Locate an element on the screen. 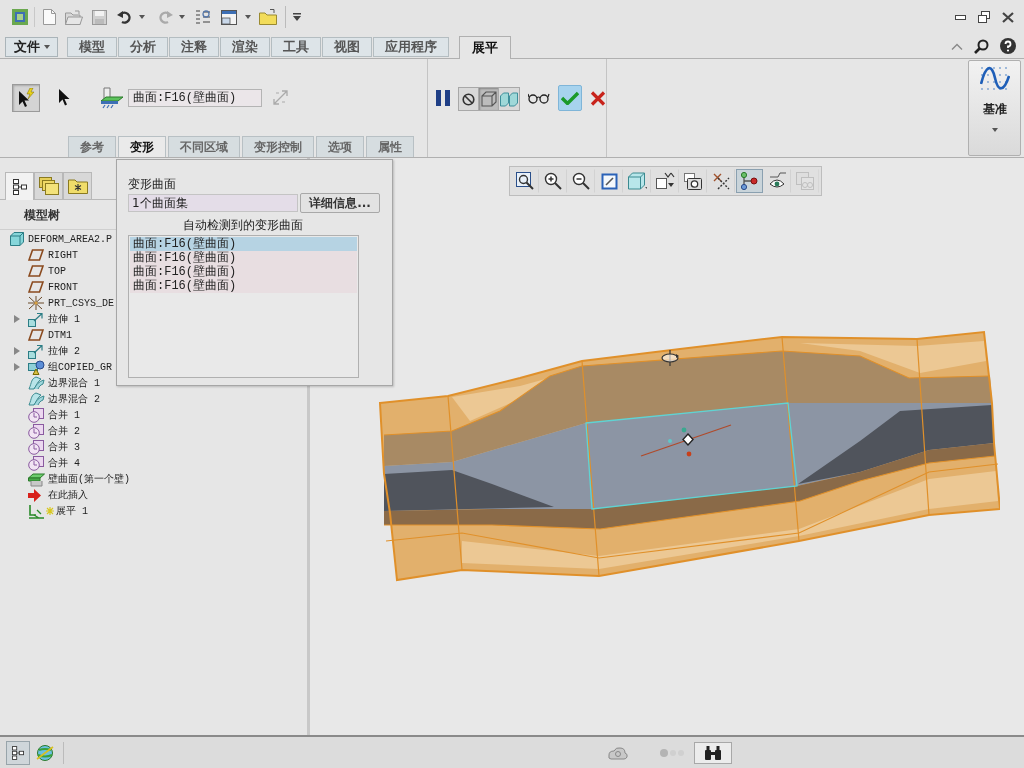  pointer-icon is located at coordinates (64, 97).